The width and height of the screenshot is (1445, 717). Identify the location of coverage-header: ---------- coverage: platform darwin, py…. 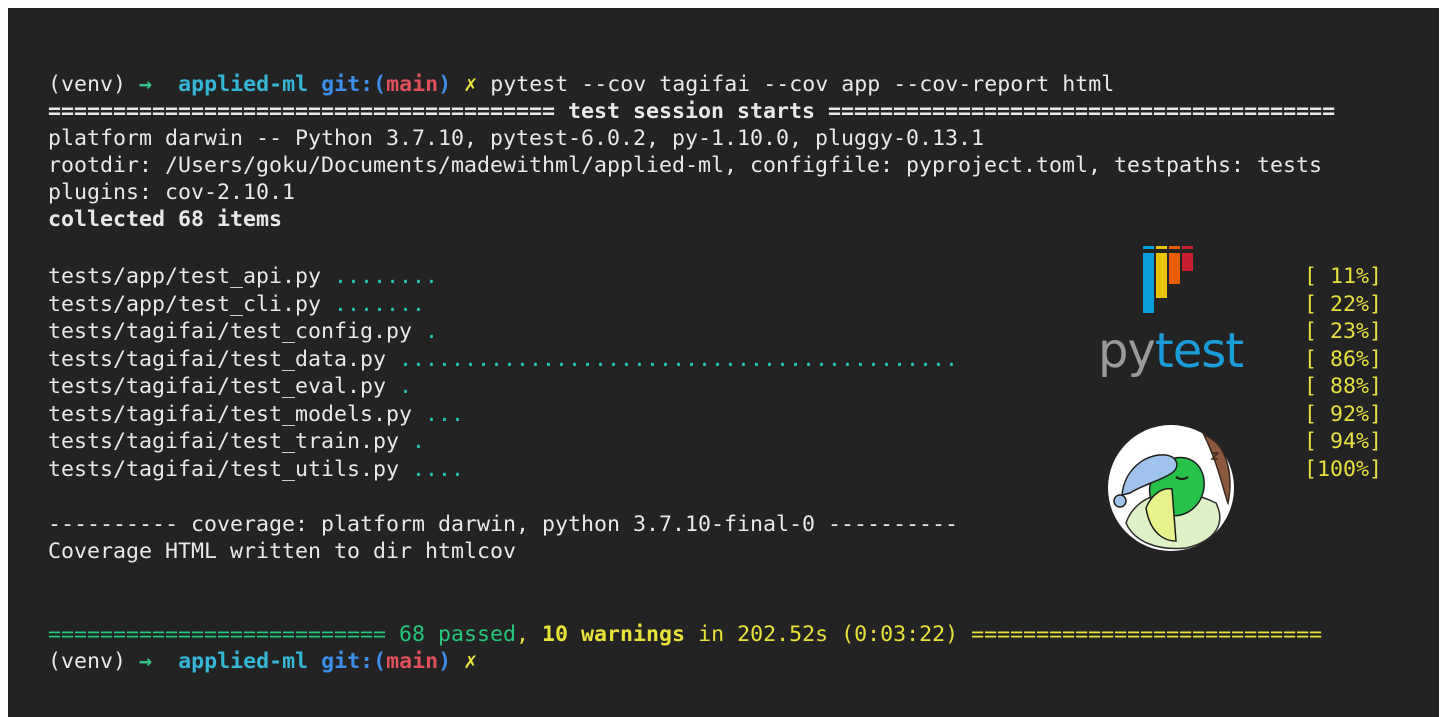
(503, 524).